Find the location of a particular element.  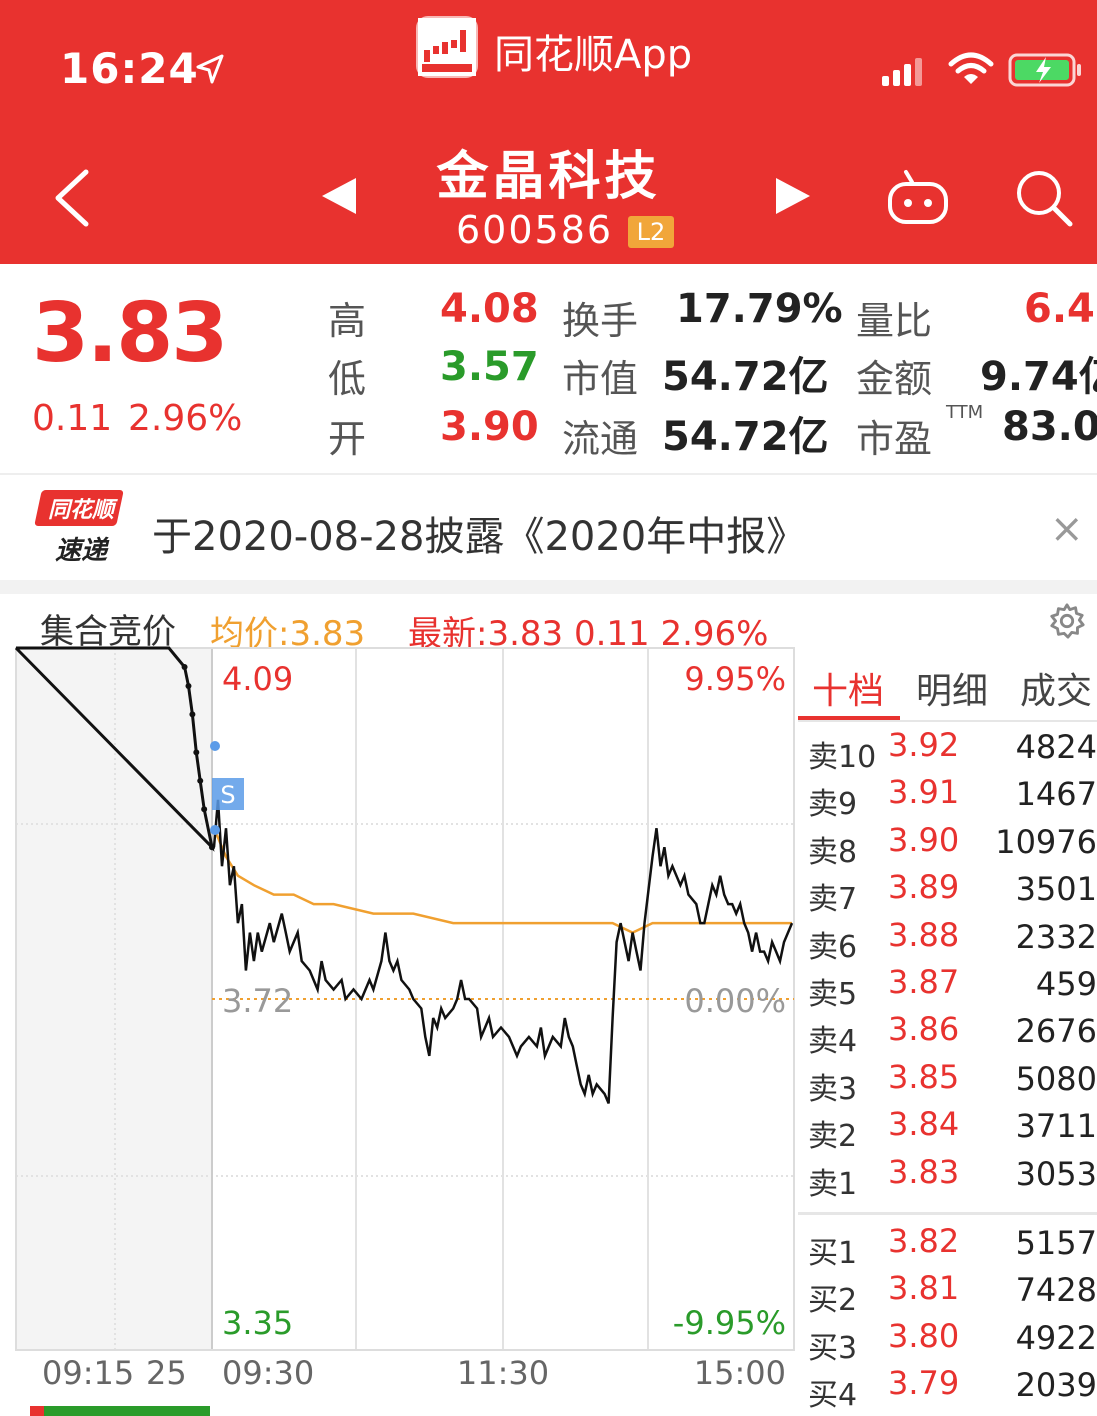

sell-level-row: 卖3 3.85 5080 is located at coordinates (952, 1080).